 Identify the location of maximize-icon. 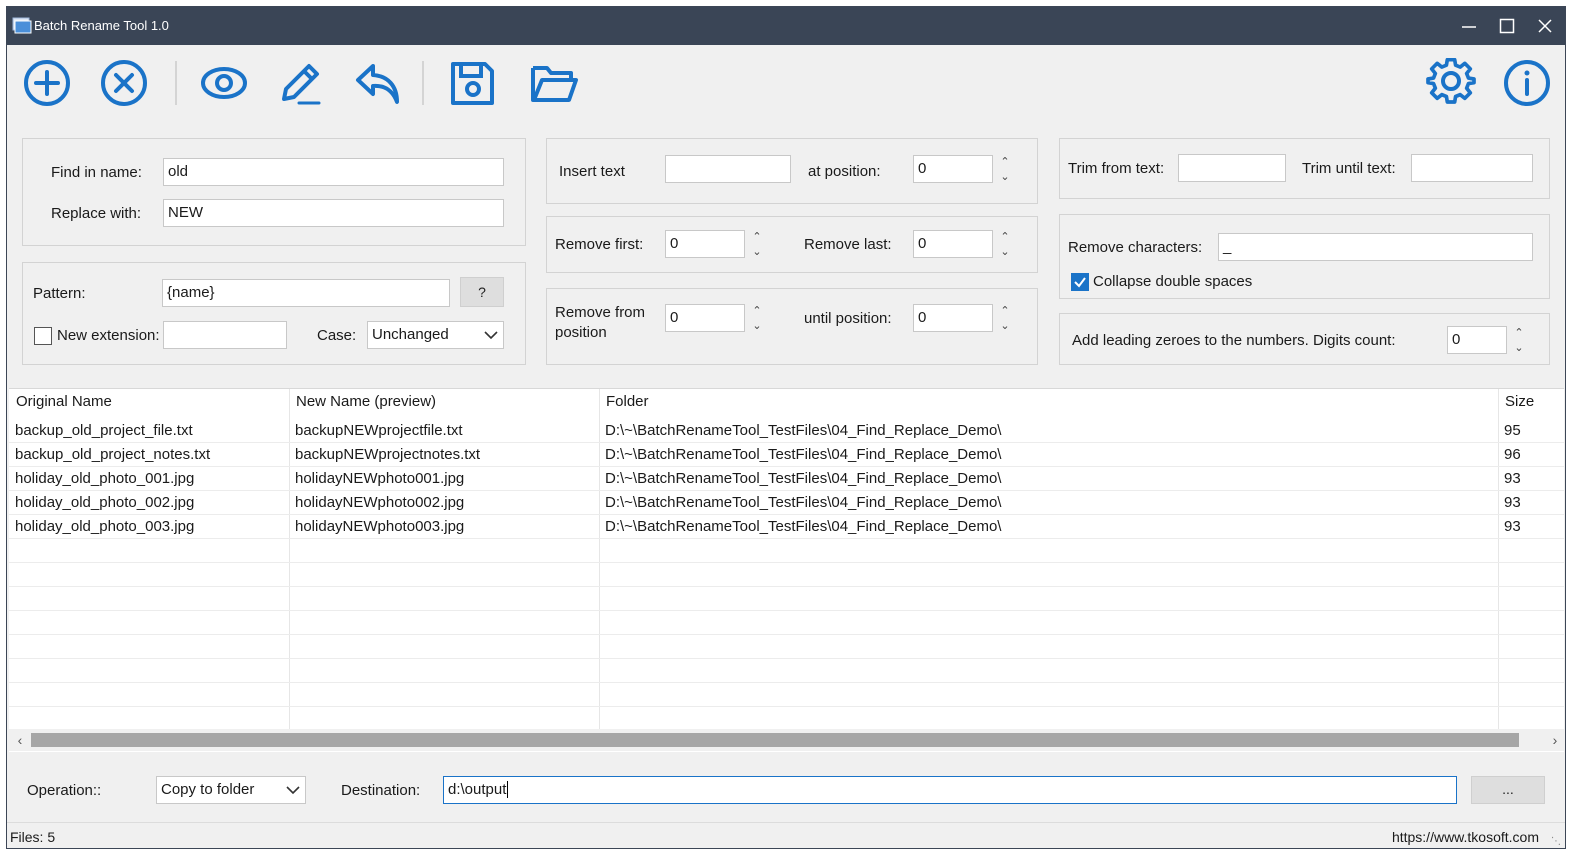
(1507, 26).